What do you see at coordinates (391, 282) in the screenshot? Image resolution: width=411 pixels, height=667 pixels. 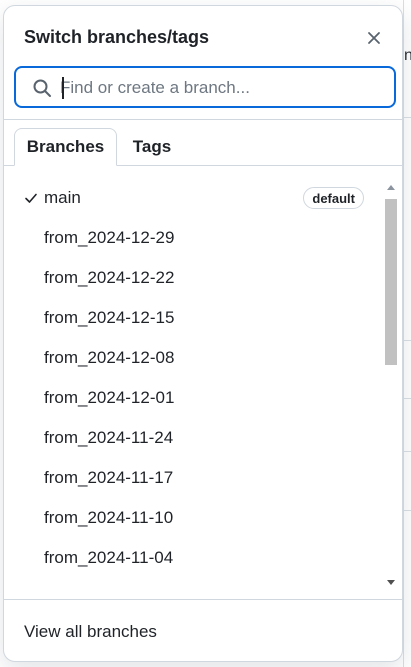 I see `scrollbar-thumb` at bounding box center [391, 282].